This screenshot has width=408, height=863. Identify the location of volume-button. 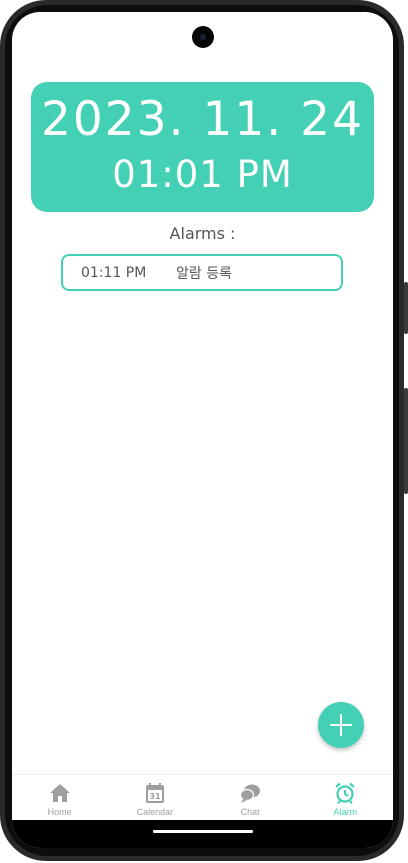
(406, 441).